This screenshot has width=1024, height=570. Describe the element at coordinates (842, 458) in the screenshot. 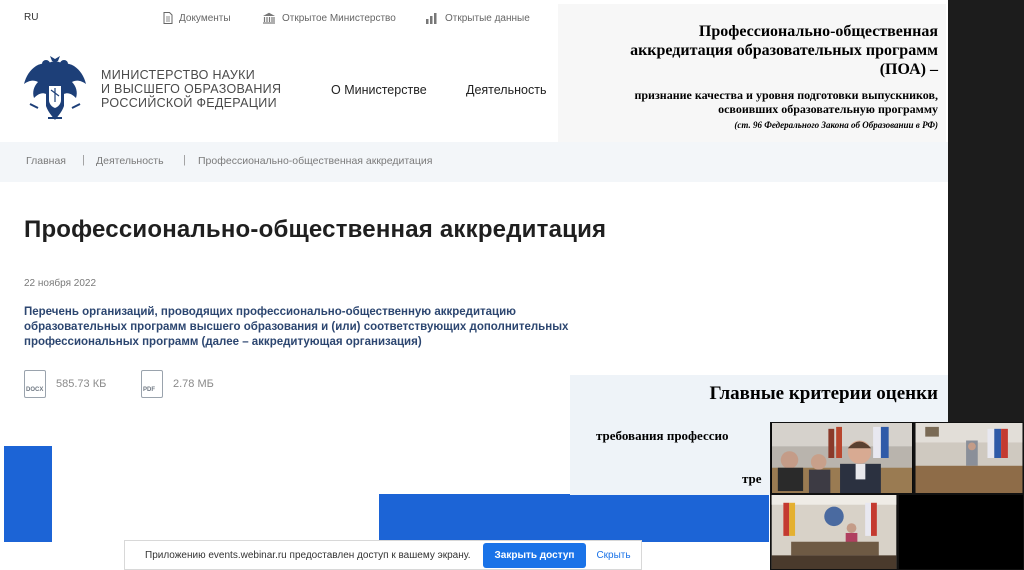

I see `video-tile-speaker` at that location.